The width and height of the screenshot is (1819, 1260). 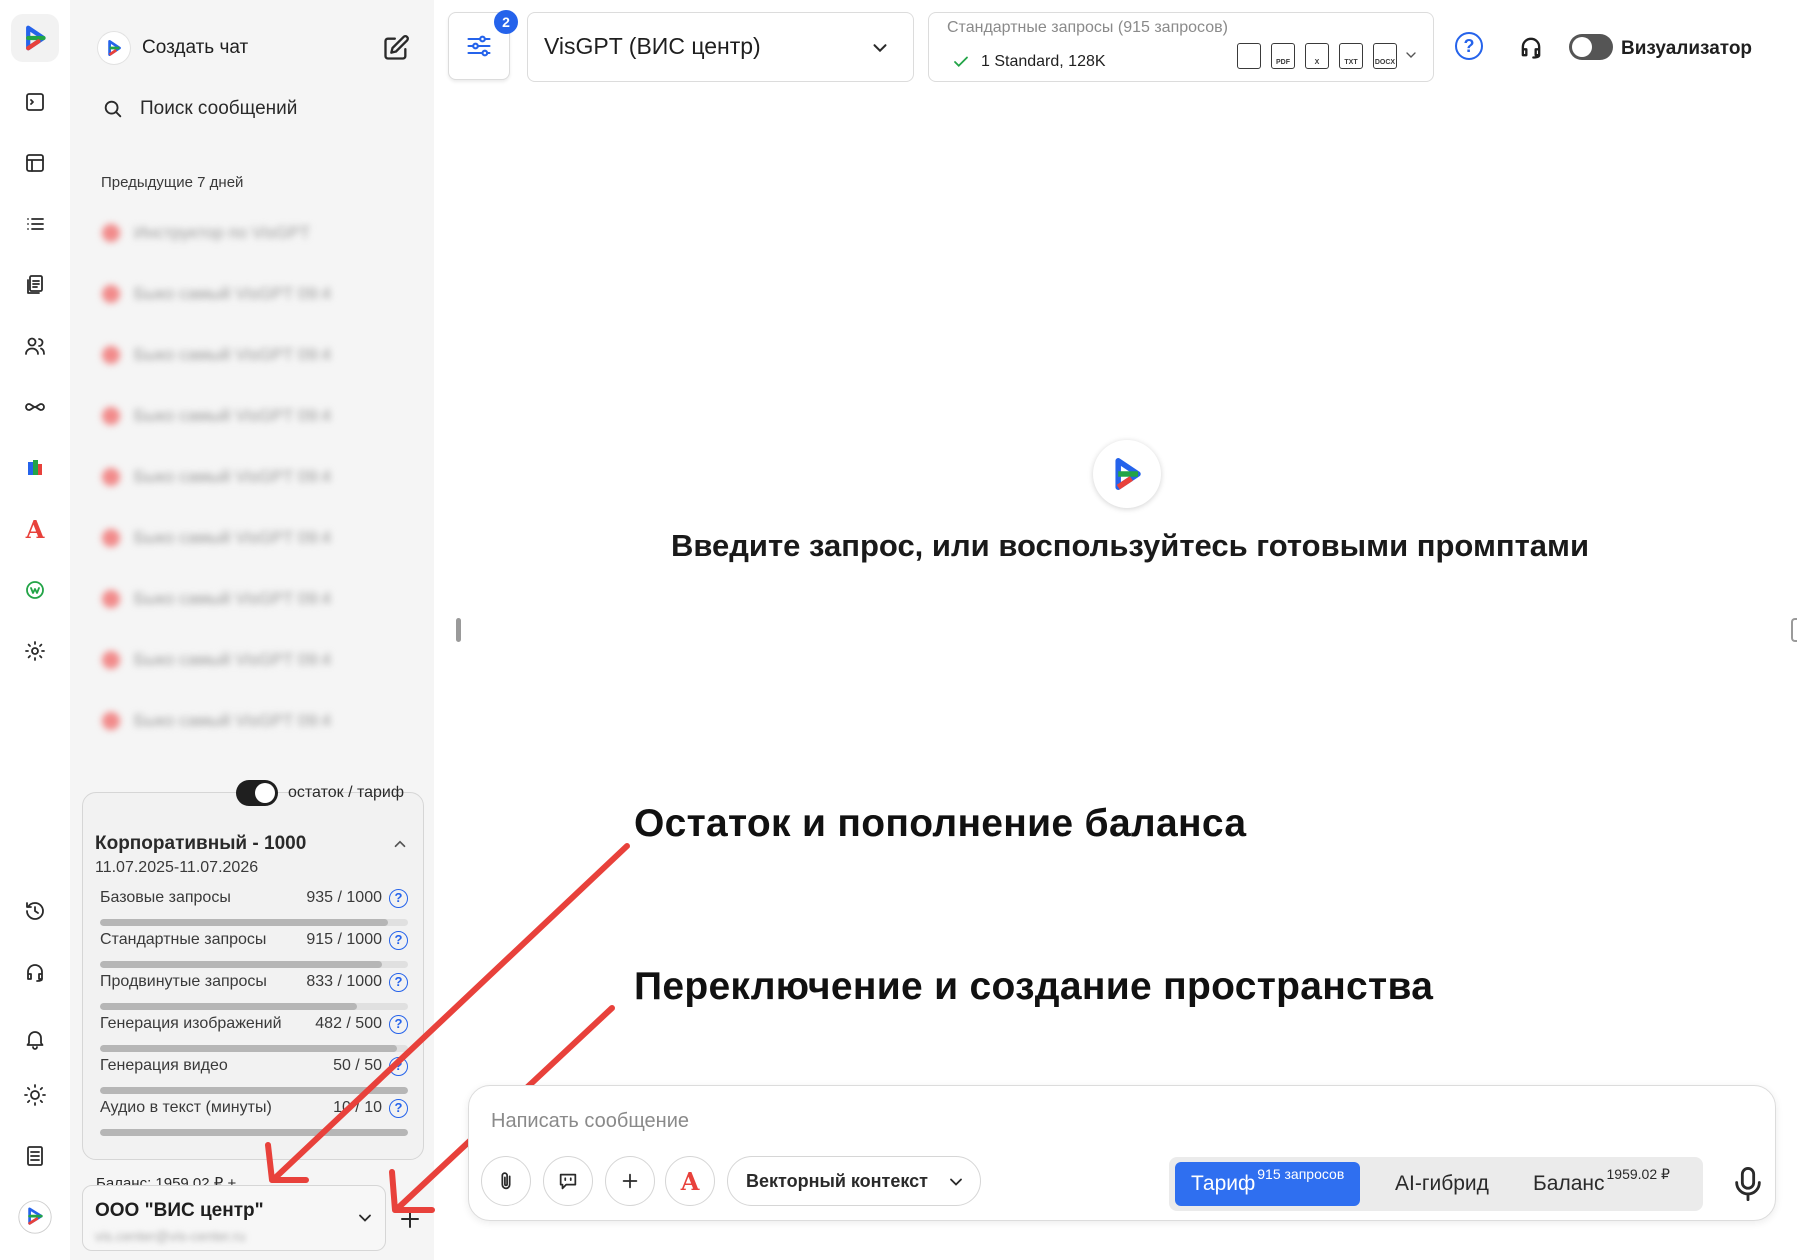 What do you see at coordinates (720, 47) in the screenshot?
I see `model-select: VisGPT (ВИС центр)` at bounding box center [720, 47].